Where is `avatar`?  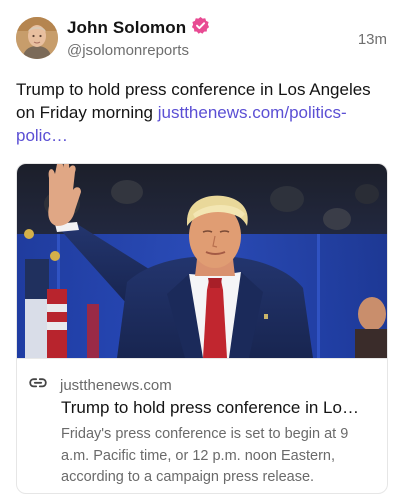 avatar is located at coordinates (37, 38).